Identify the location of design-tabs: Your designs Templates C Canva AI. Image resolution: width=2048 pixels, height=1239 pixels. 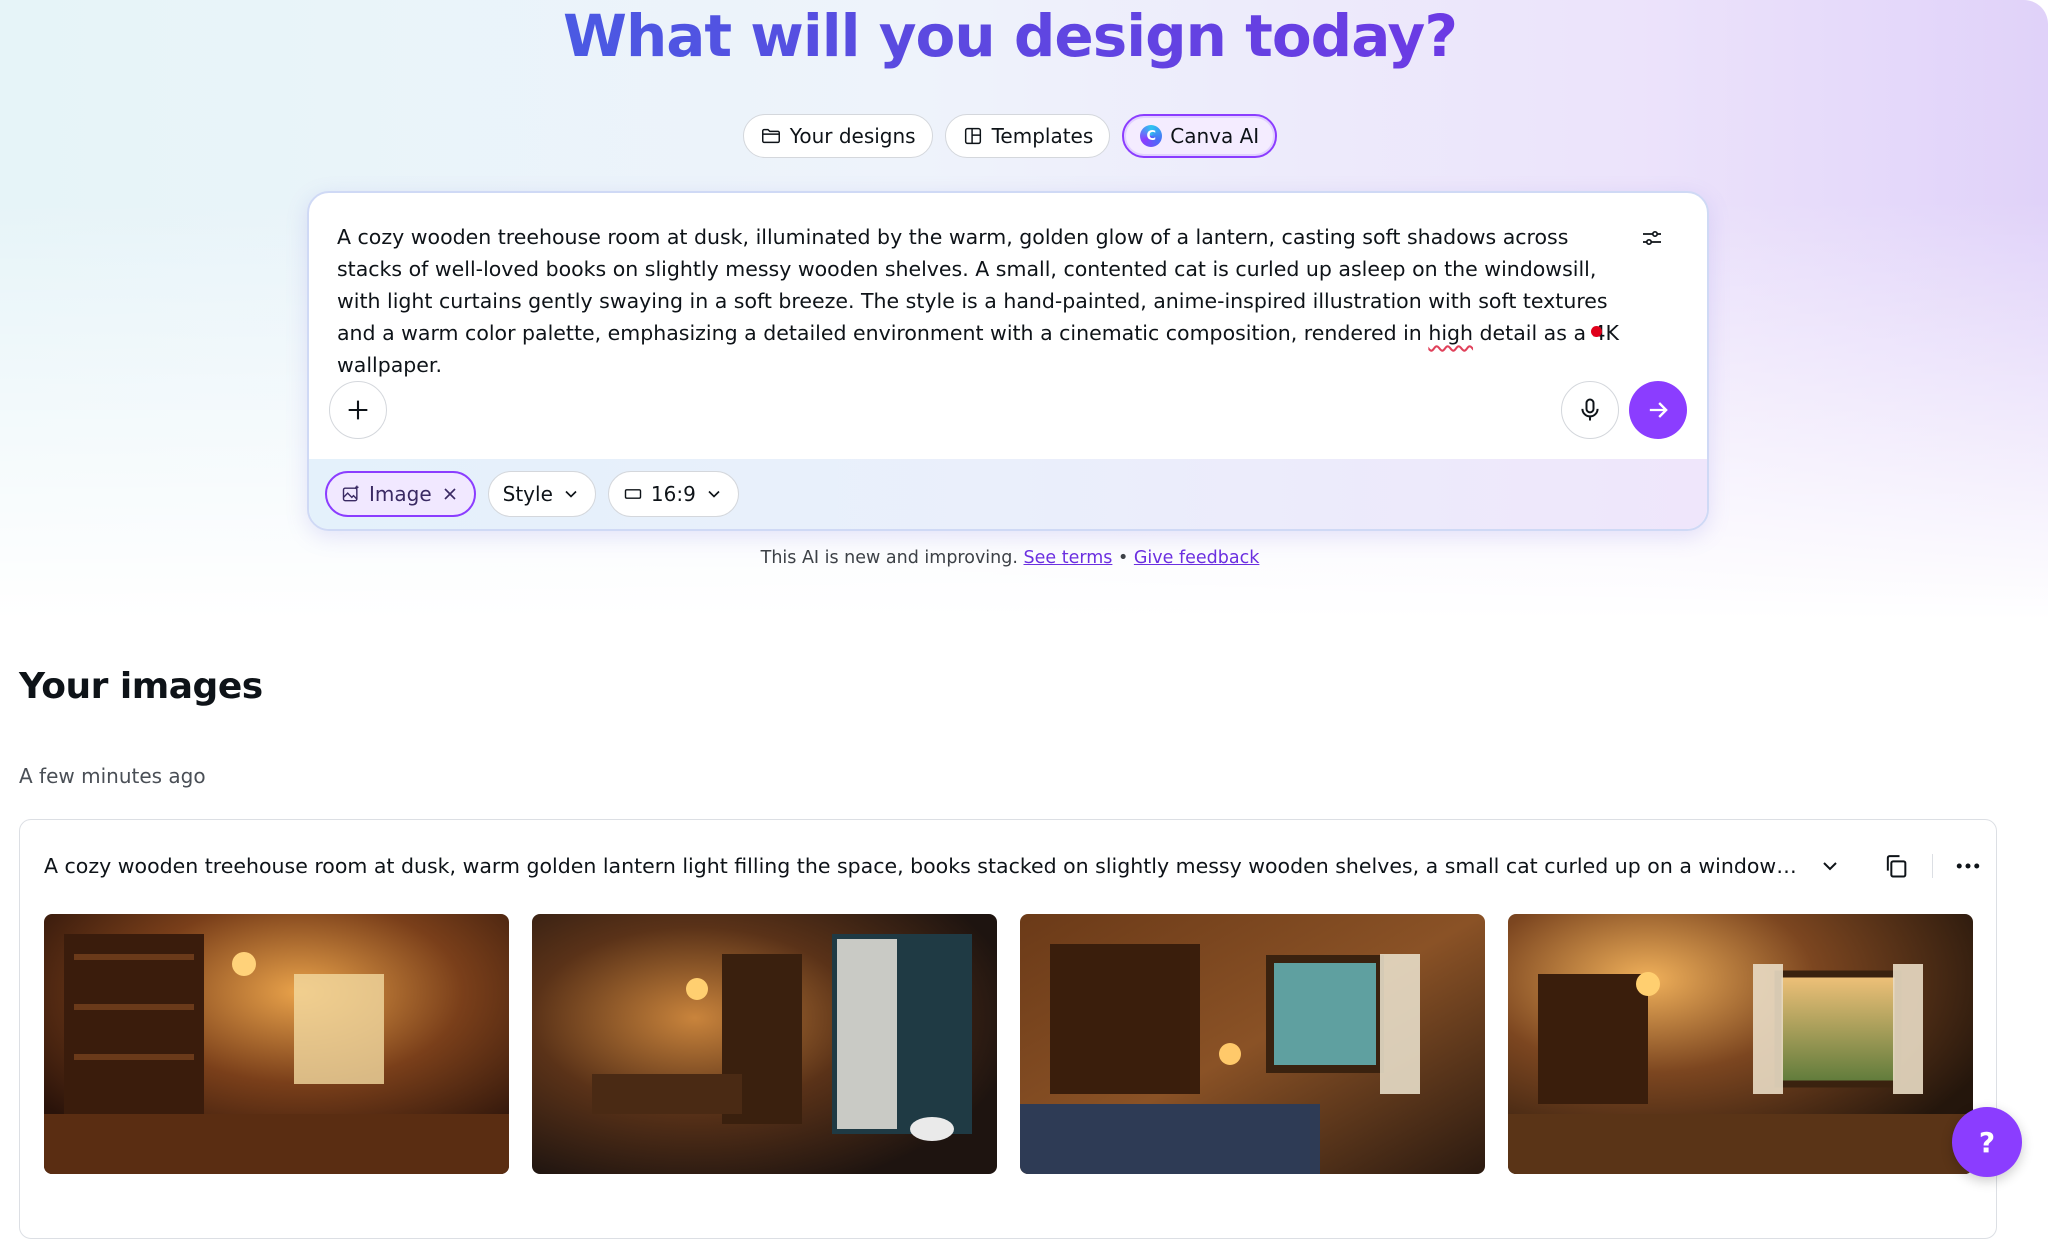
(1010, 136).